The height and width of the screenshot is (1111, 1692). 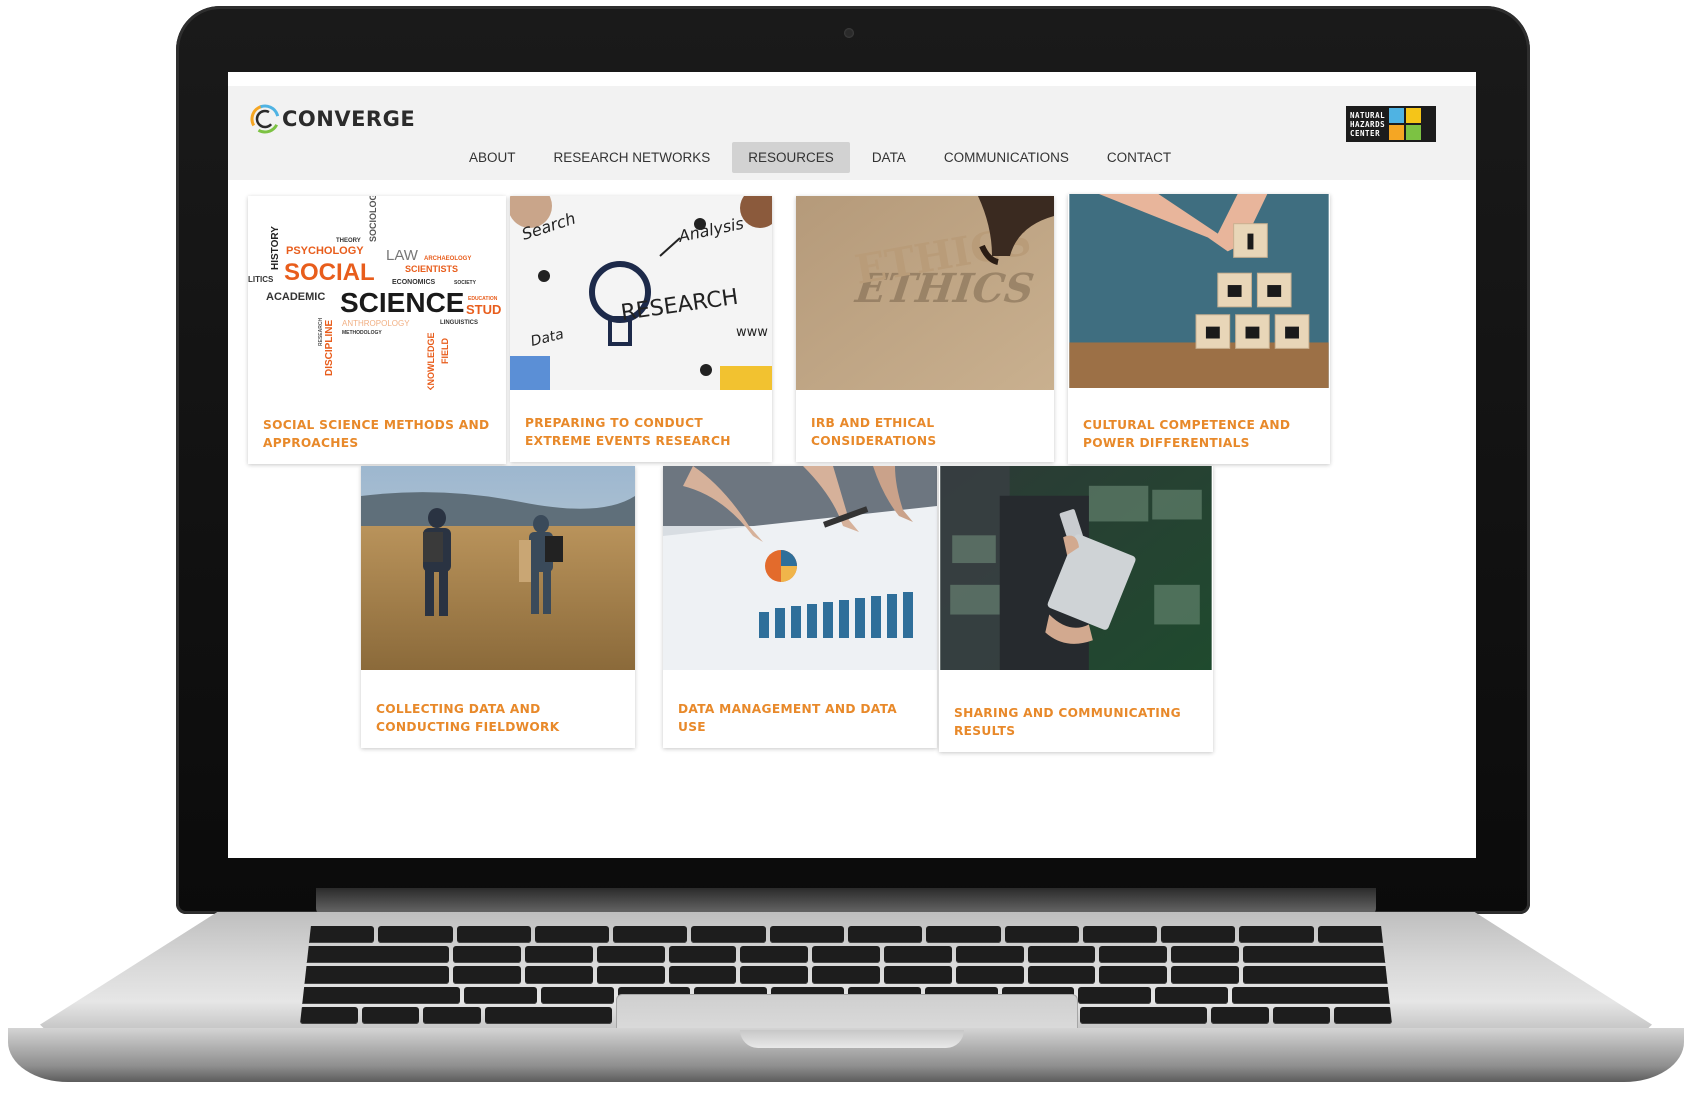 What do you see at coordinates (402, 302) in the screenshot?
I see `svg-text: SCIENCE` at bounding box center [402, 302].